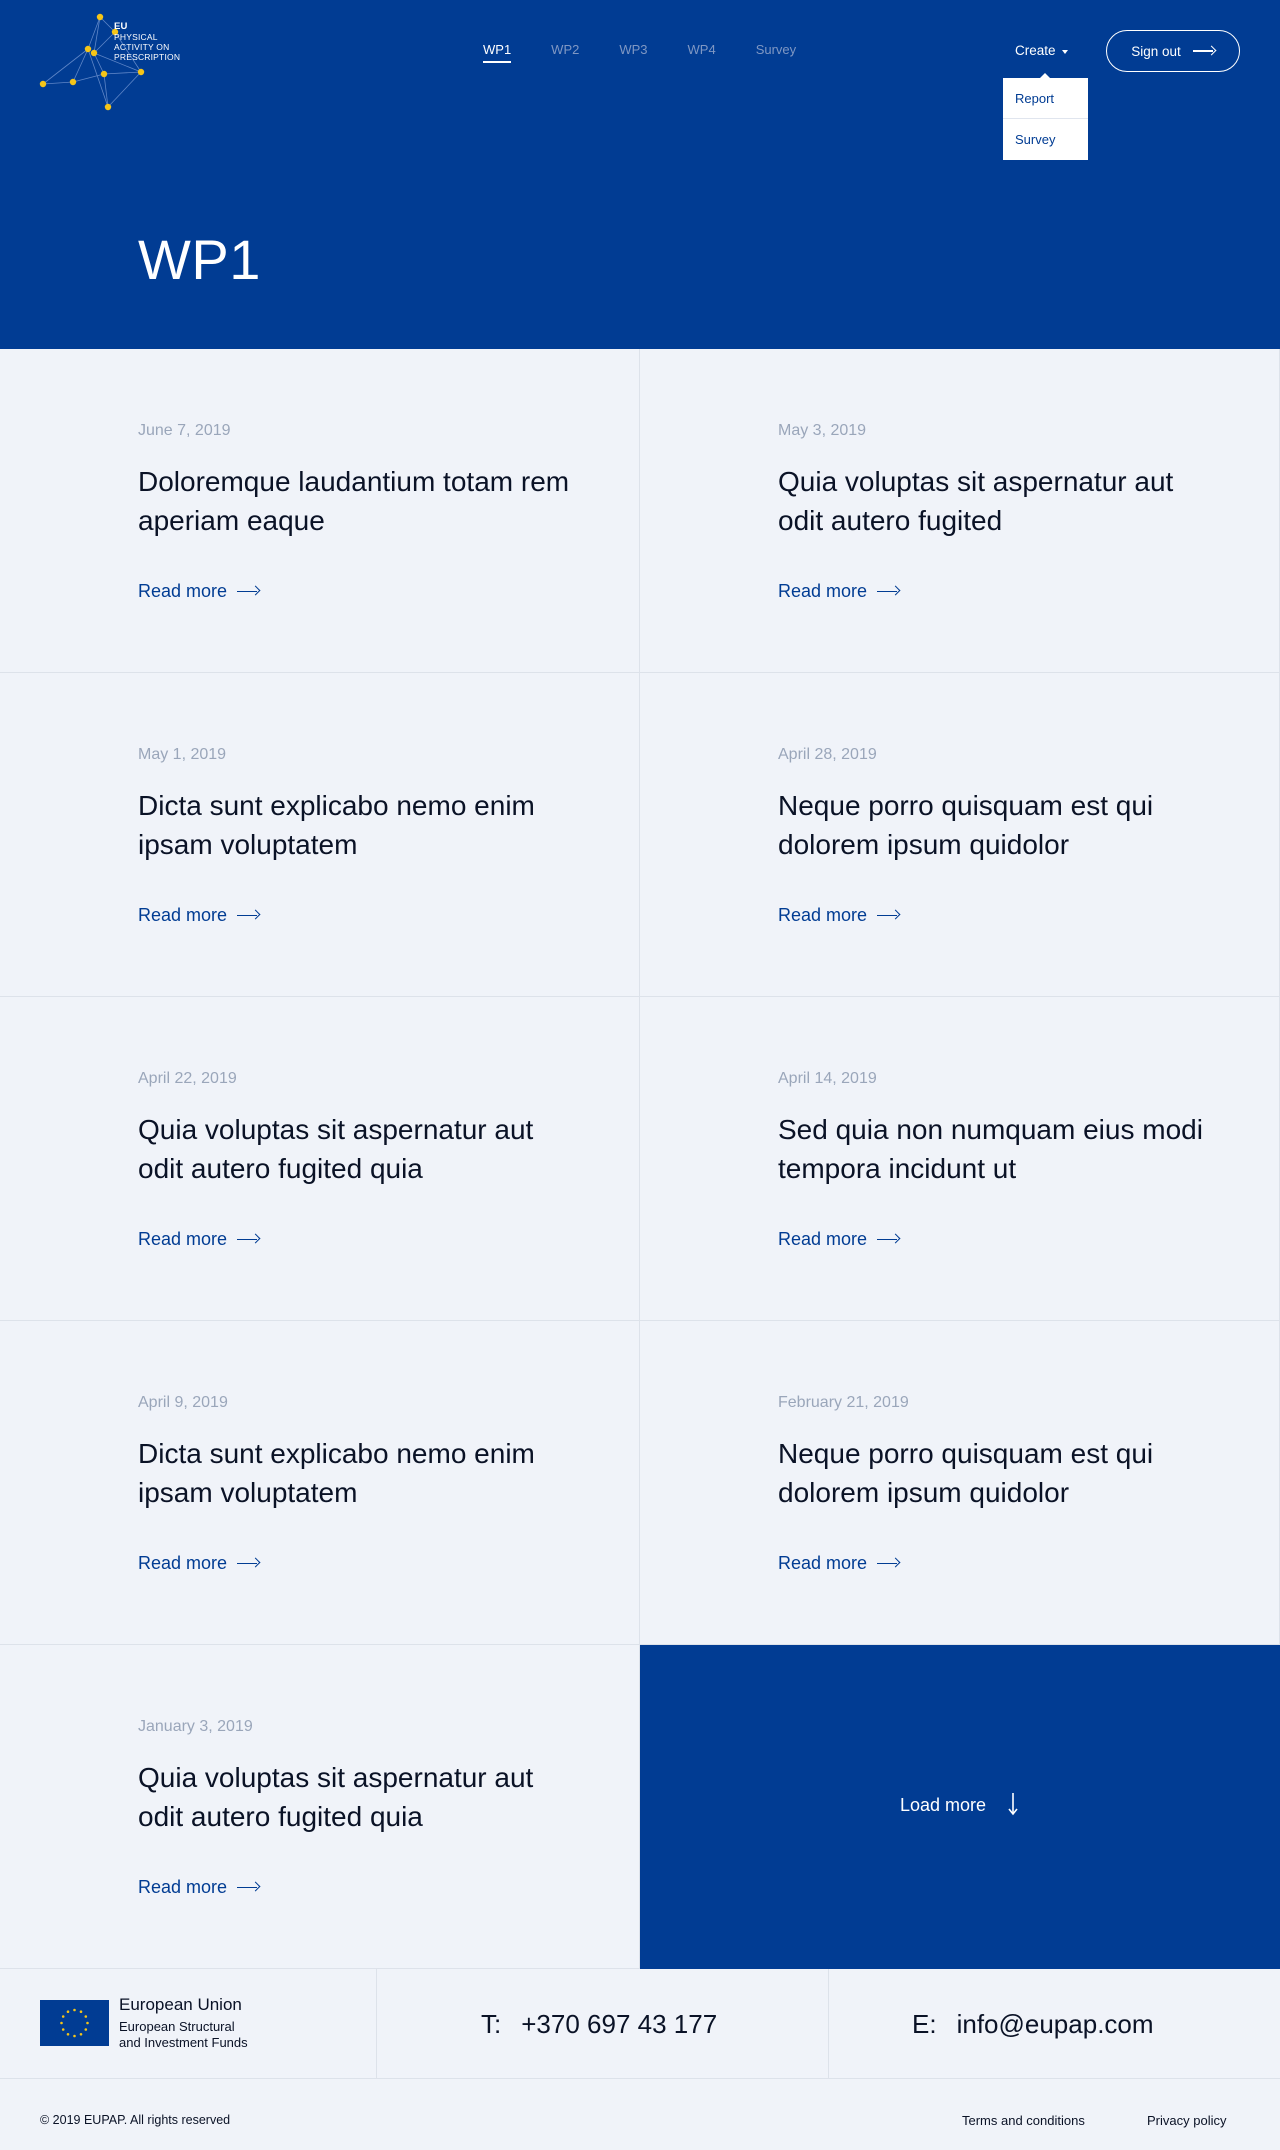  I want to click on logo-line-4: PRESCRIPTION, so click(147, 57).